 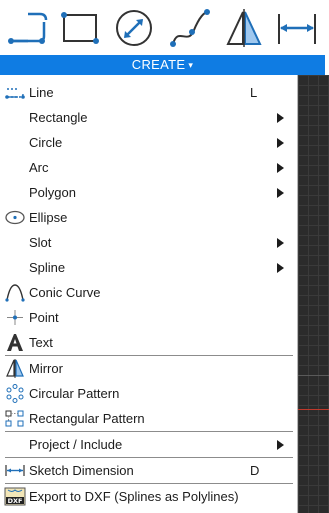 What do you see at coordinates (134, 496) in the screenshot?
I see `menu-item-label: Export to DXF (Splines as Polylines)` at bounding box center [134, 496].